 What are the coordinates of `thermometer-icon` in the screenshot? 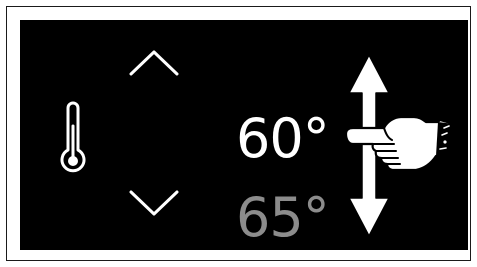 It's located at (73, 137).